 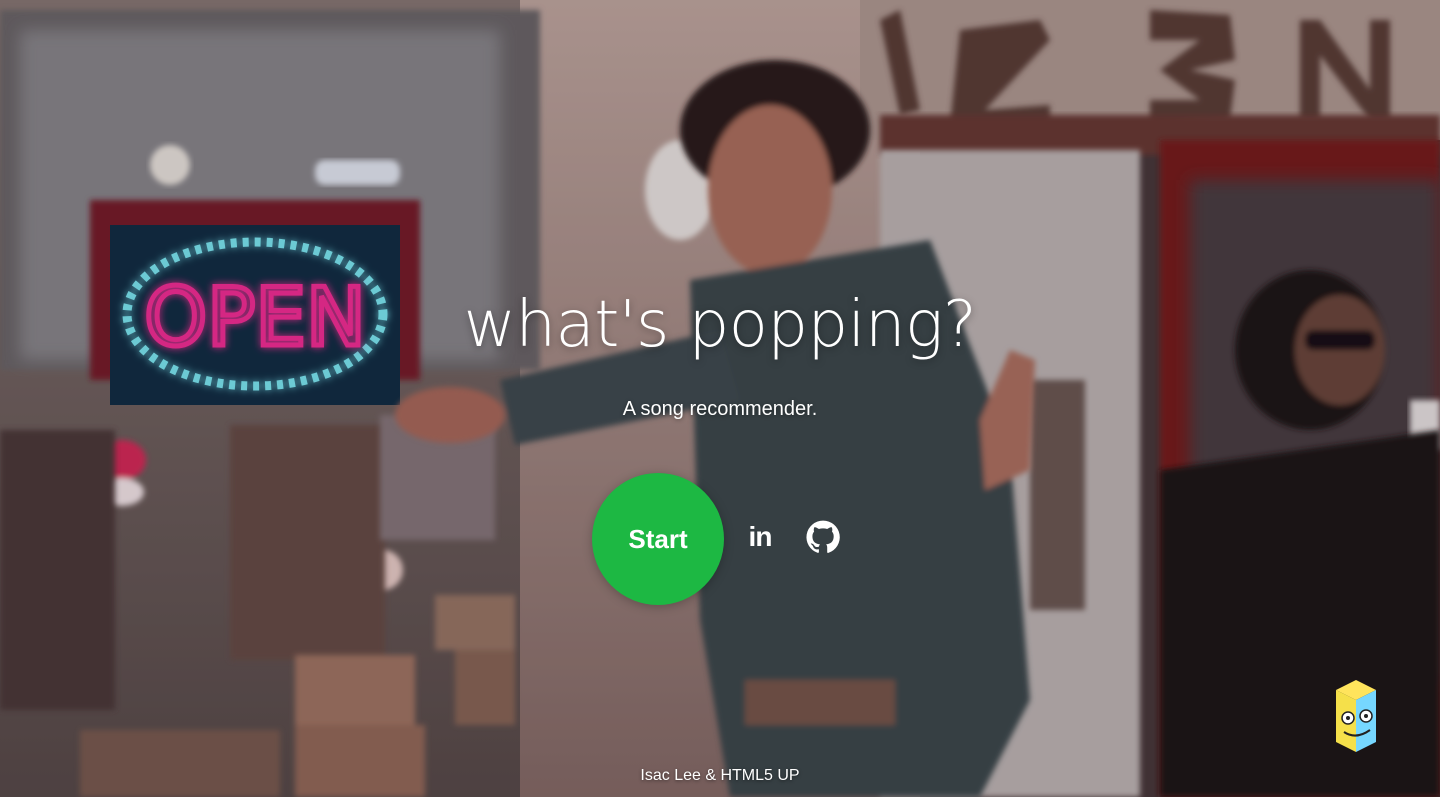 I want to click on github-icon, so click(x=823, y=536).